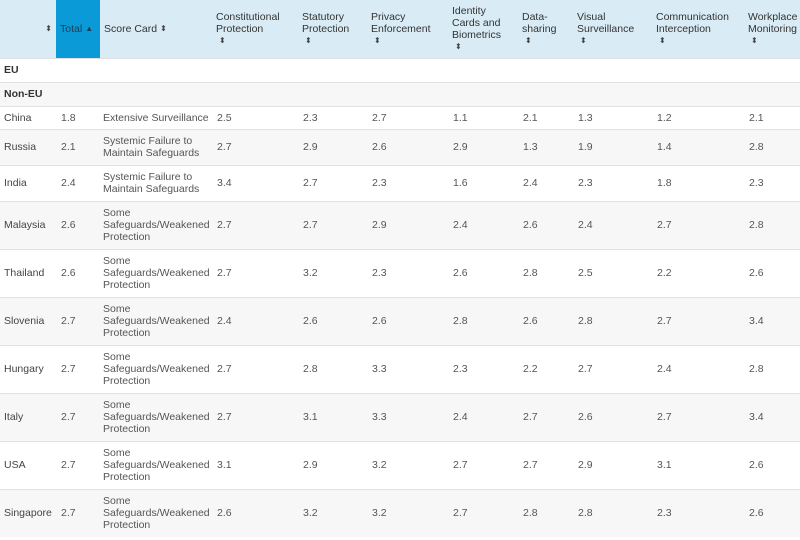 The height and width of the screenshot is (540, 800). Describe the element at coordinates (698, 182) in the screenshot. I see `cell-communication: 1.8` at that location.